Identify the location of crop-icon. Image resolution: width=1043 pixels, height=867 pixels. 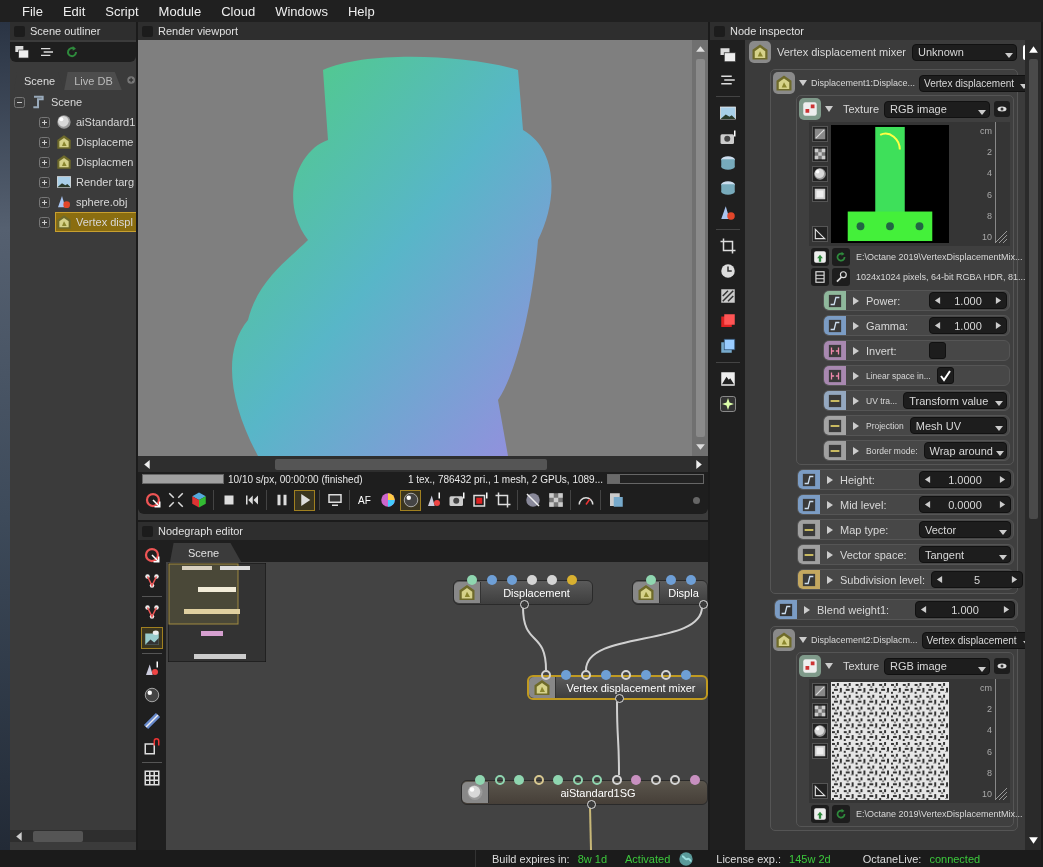
(727, 246).